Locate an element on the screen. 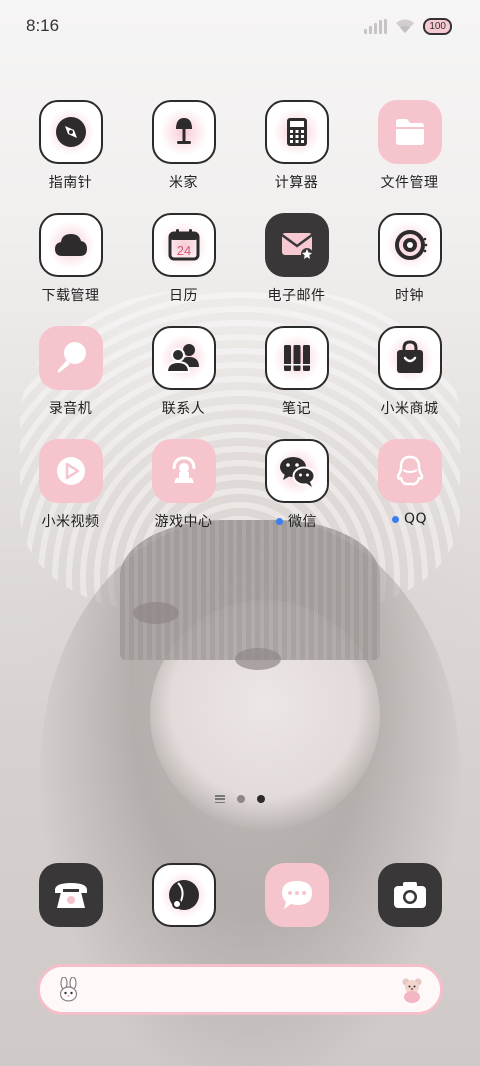 This screenshot has height=1066, width=480. contacts-icon is located at coordinates (182, 358).